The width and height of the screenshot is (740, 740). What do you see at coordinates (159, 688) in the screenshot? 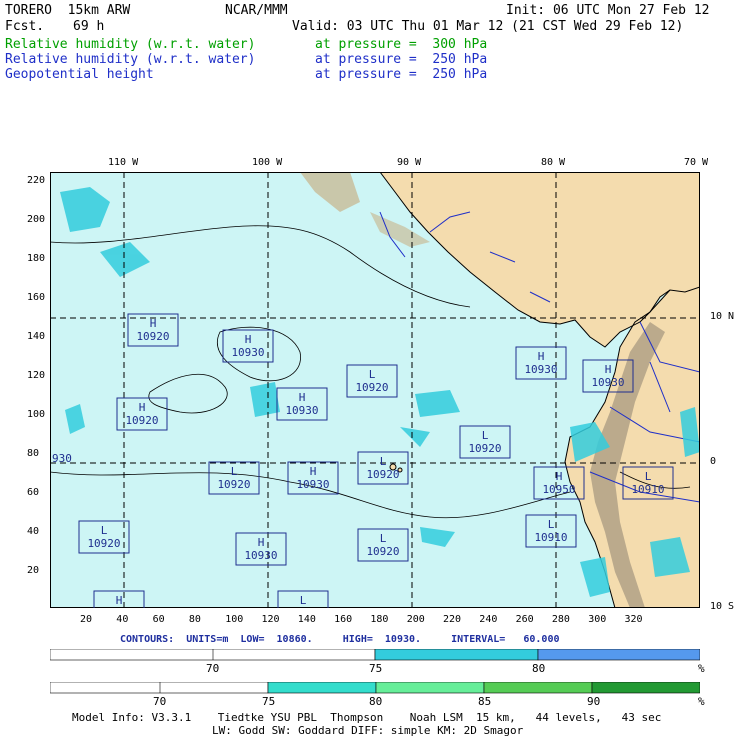
I see `colorbar2-segment-white` at bounding box center [159, 688].